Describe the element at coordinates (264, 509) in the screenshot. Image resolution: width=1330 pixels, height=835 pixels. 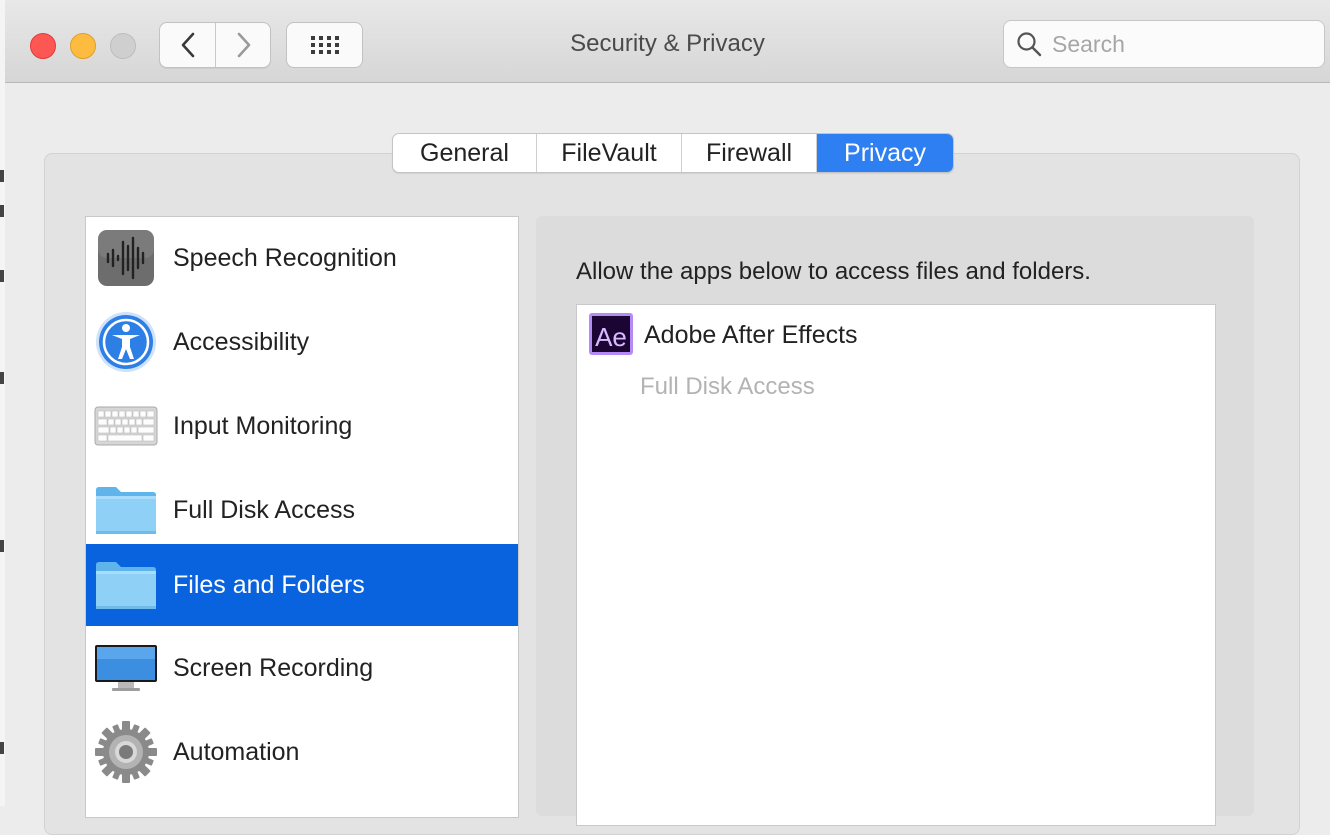
I see `sidebar-item-label: Full Disk Access` at that location.